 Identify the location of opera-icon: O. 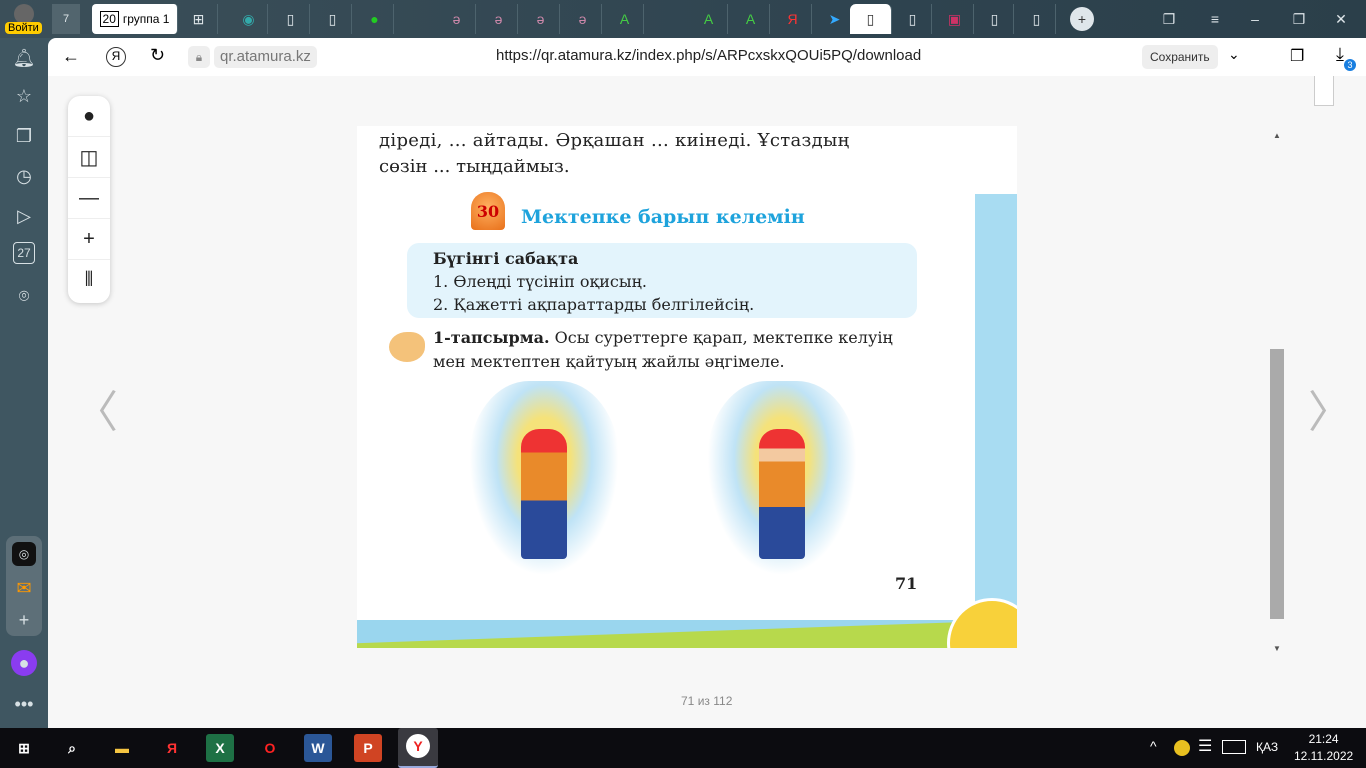
(270, 748).